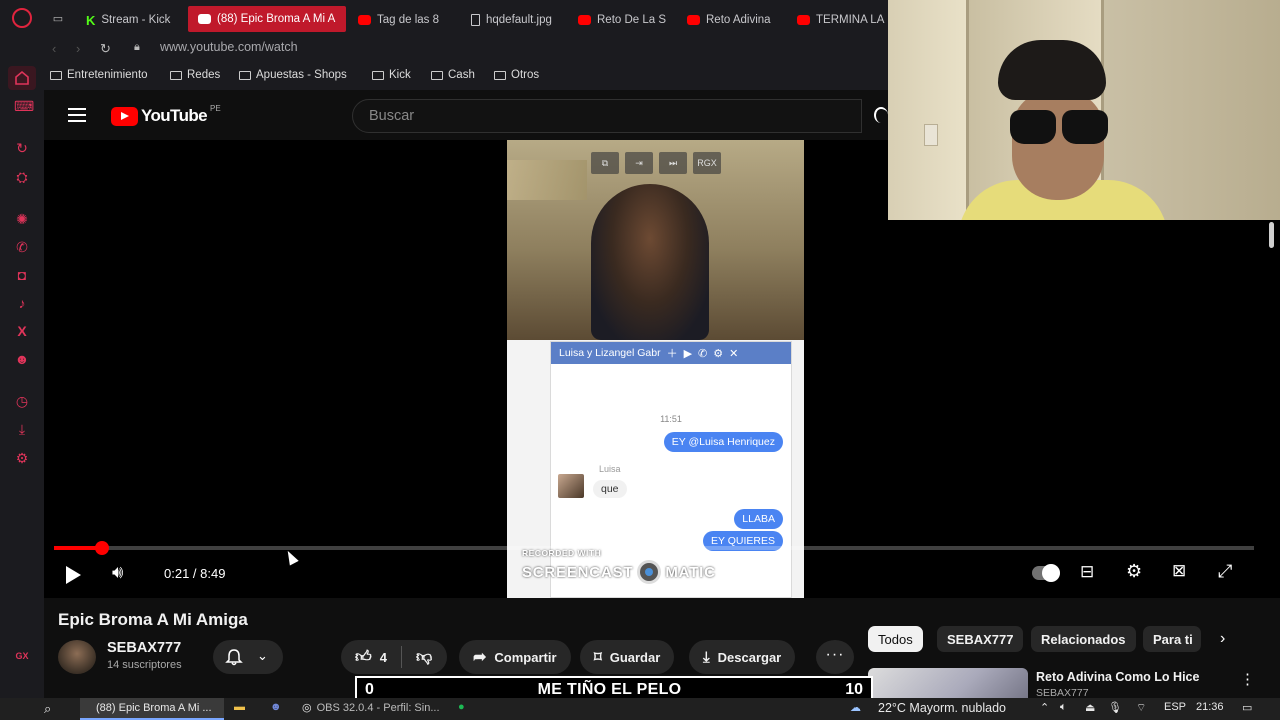 This screenshot has width=1280, height=720. I want to click on instagram-icon: ◘, so click(22, 275).